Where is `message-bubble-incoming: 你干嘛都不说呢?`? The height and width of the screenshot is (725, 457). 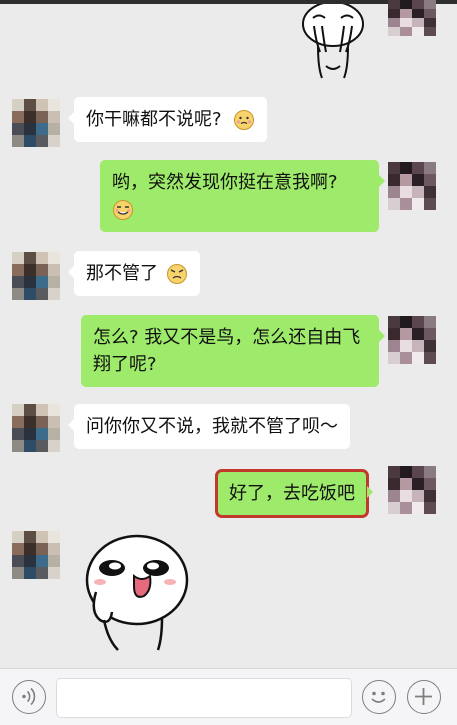
message-bubble-incoming: 你干嘛都不说呢? is located at coordinates (167, 119).